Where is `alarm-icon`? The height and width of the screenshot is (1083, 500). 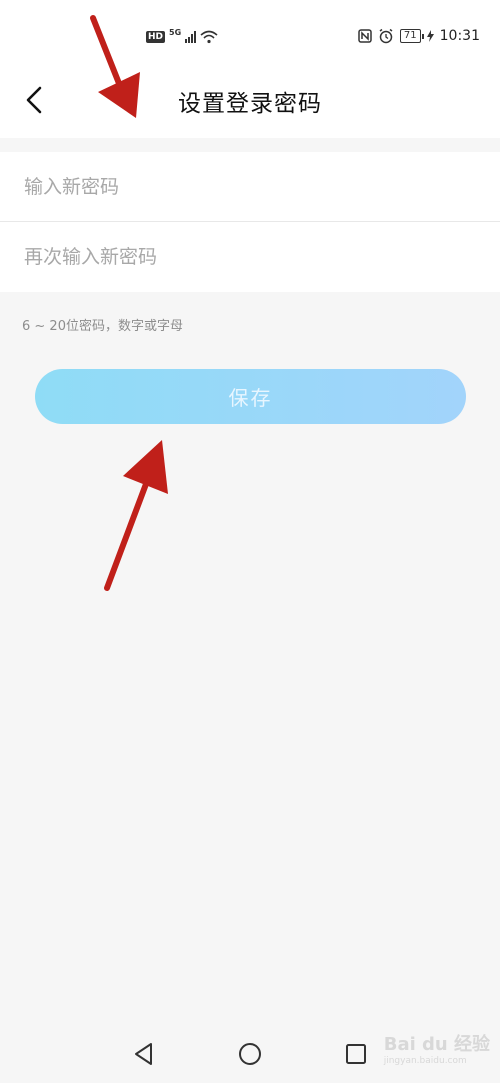 alarm-icon is located at coordinates (386, 36).